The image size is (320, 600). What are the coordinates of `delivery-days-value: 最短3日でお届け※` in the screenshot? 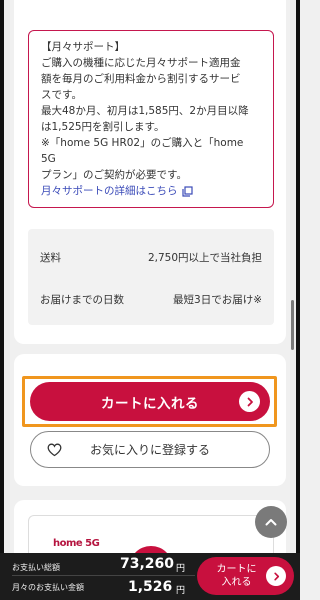 It's located at (217, 299).